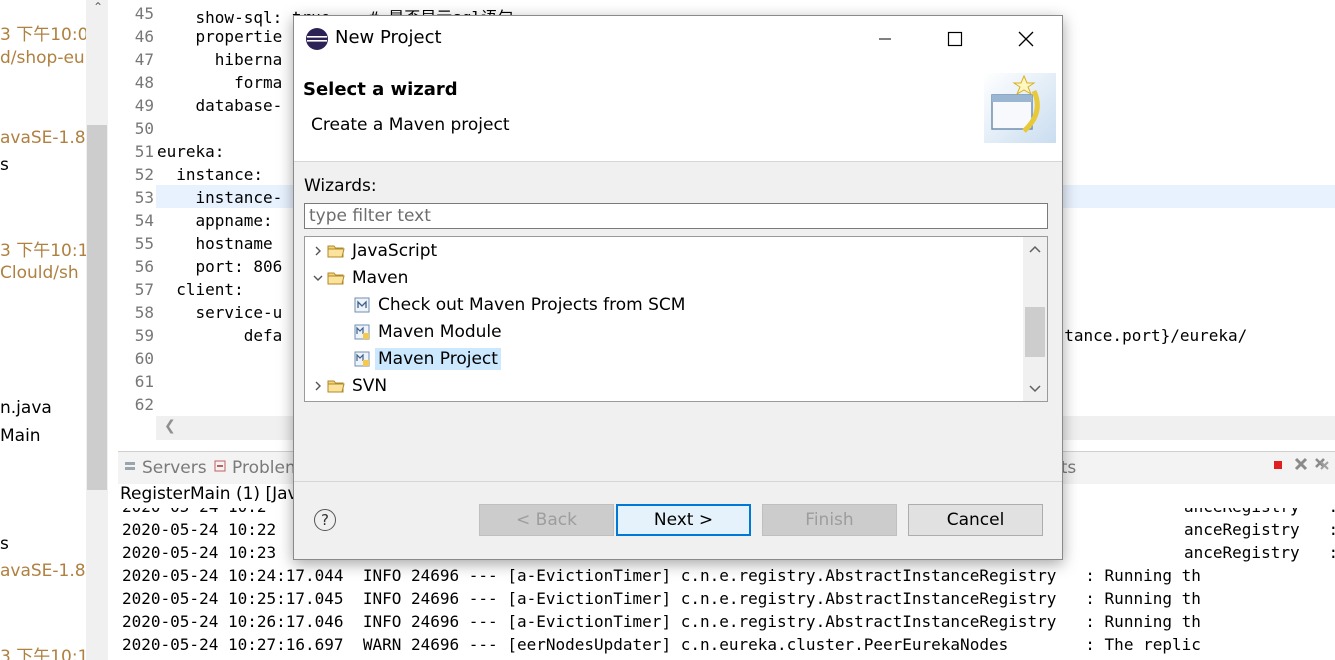  I want to click on maximize-icon, so click(955, 38).